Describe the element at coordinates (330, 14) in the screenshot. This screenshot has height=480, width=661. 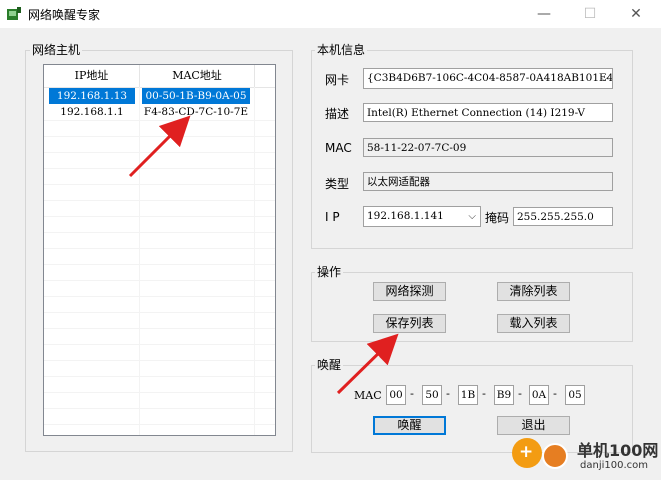
I see `title-bar: 网络唤醒专家 — ☐ ✕` at that location.